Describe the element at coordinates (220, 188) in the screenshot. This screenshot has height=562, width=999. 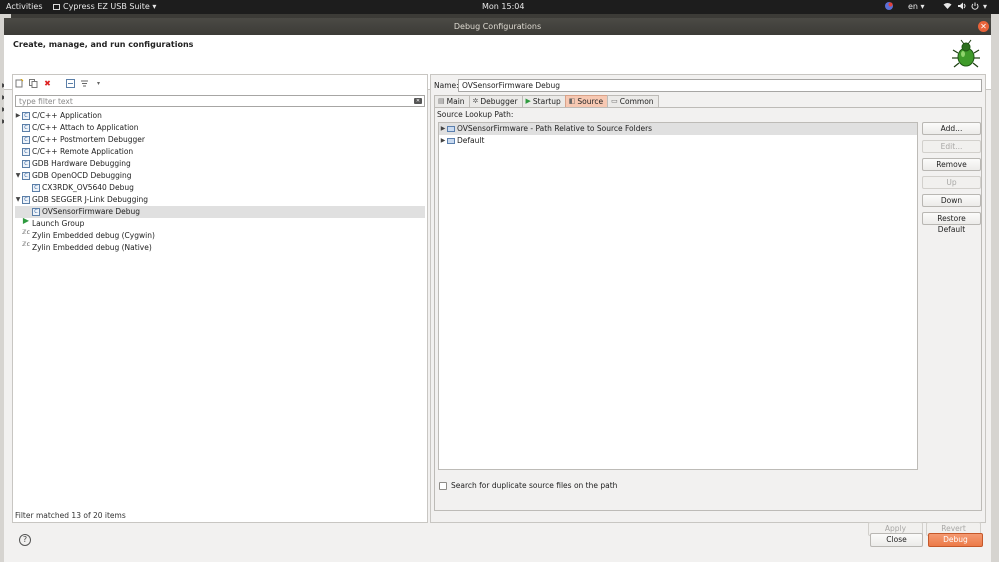
I see `tree-item: C CX3RDK_OV5640 Debug` at that location.